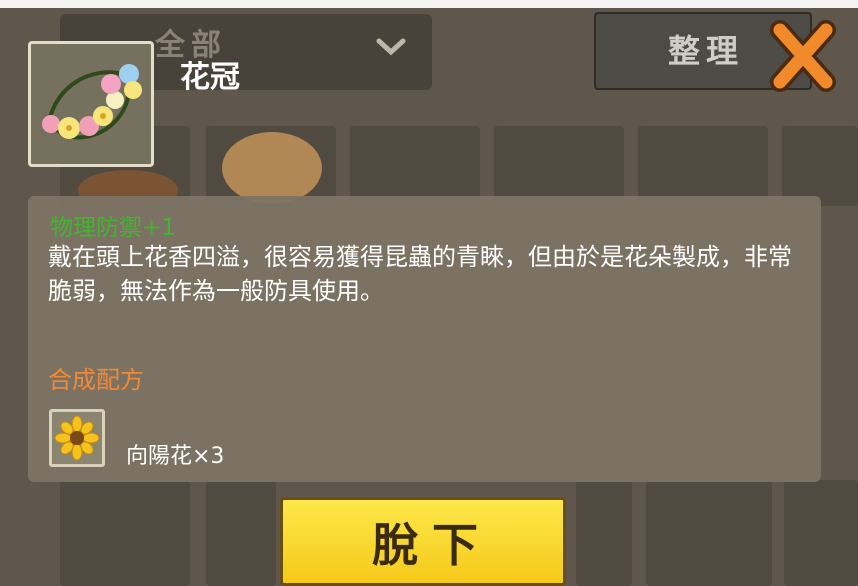 The height and width of the screenshot is (586, 858). I want to click on item-name: 花冠, so click(210, 77).